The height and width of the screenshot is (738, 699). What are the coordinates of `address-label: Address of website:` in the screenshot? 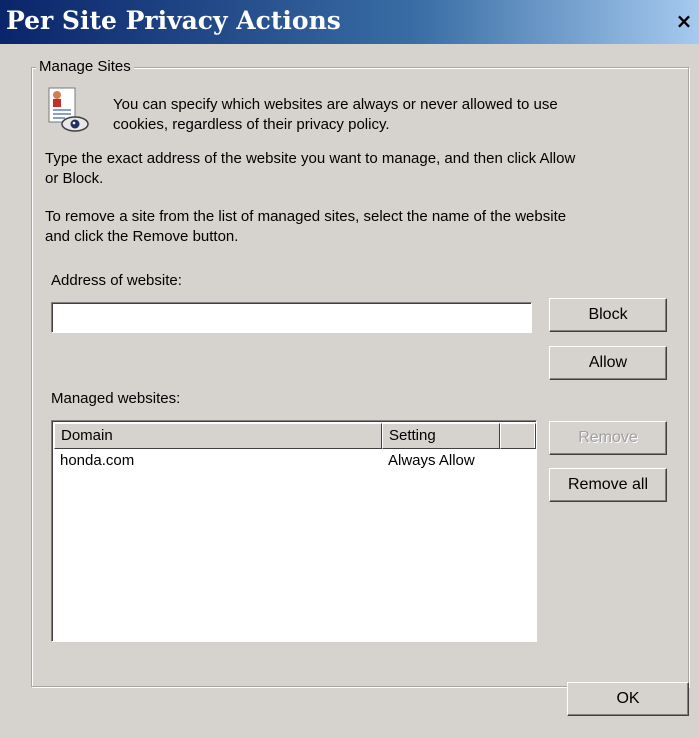 It's located at (116, 280).